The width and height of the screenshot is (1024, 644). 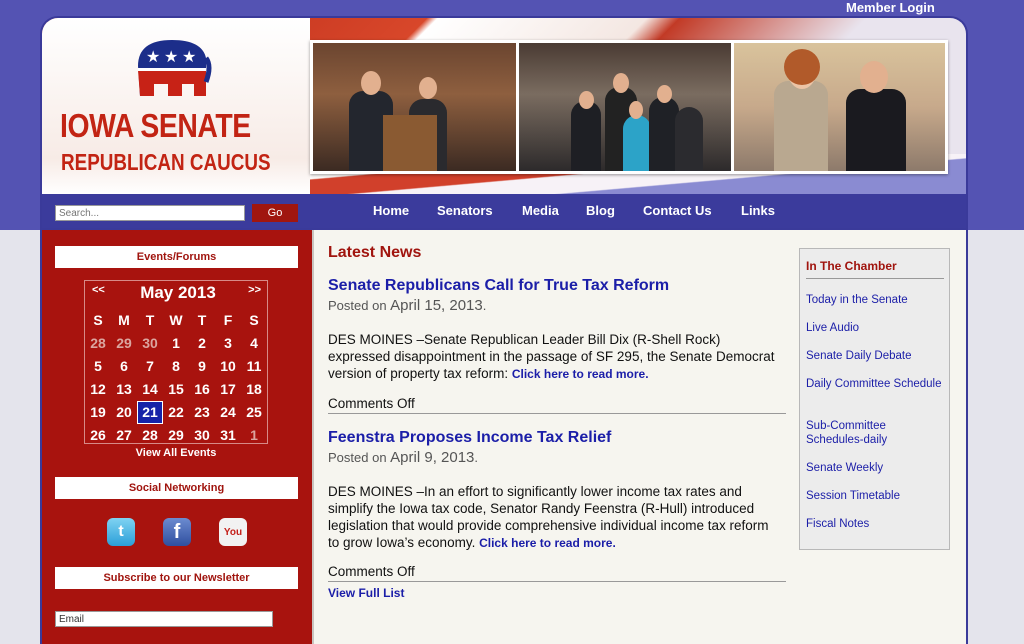 What do you see at coordinates (176, 257) in the screenshot?
I see `events-heading: Events/Forums` at bounding box center [176, 257].